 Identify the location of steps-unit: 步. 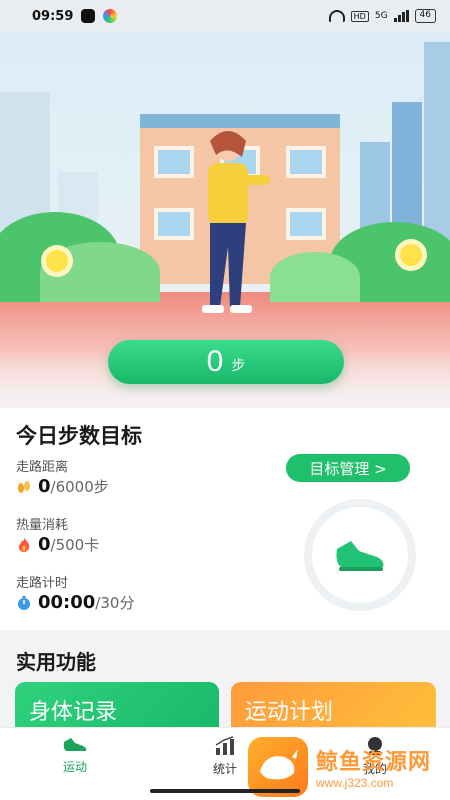
(238, 366).